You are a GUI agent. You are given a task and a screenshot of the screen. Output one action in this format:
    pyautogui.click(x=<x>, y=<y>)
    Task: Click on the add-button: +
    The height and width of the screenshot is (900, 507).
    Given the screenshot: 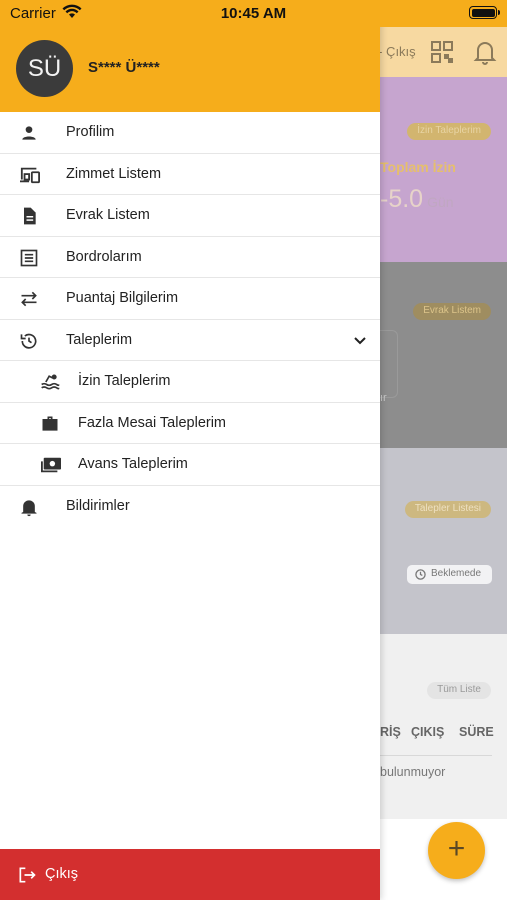 What is the action you would take?
    pyautogui.click(x=456, y=850)
    